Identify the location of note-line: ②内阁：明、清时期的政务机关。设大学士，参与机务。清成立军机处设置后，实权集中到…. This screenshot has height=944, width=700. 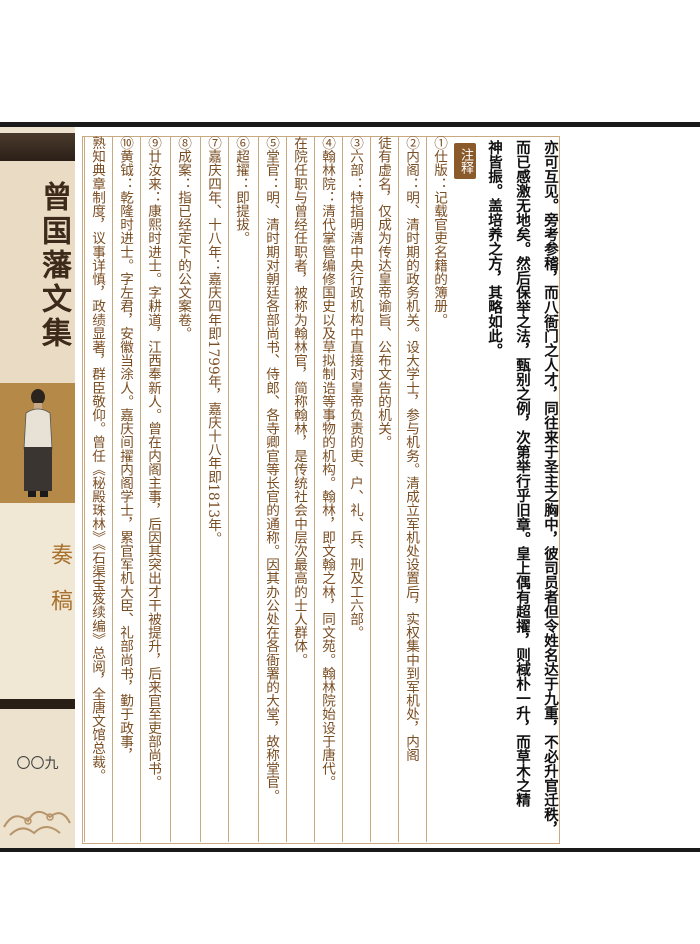
(411, 489).